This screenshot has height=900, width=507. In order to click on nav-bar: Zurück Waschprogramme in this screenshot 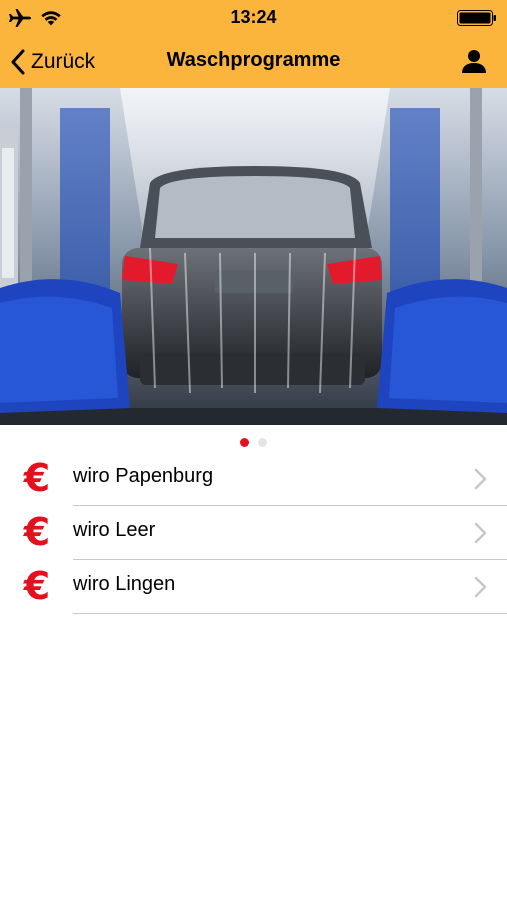, I will do `click(253, 62)`.